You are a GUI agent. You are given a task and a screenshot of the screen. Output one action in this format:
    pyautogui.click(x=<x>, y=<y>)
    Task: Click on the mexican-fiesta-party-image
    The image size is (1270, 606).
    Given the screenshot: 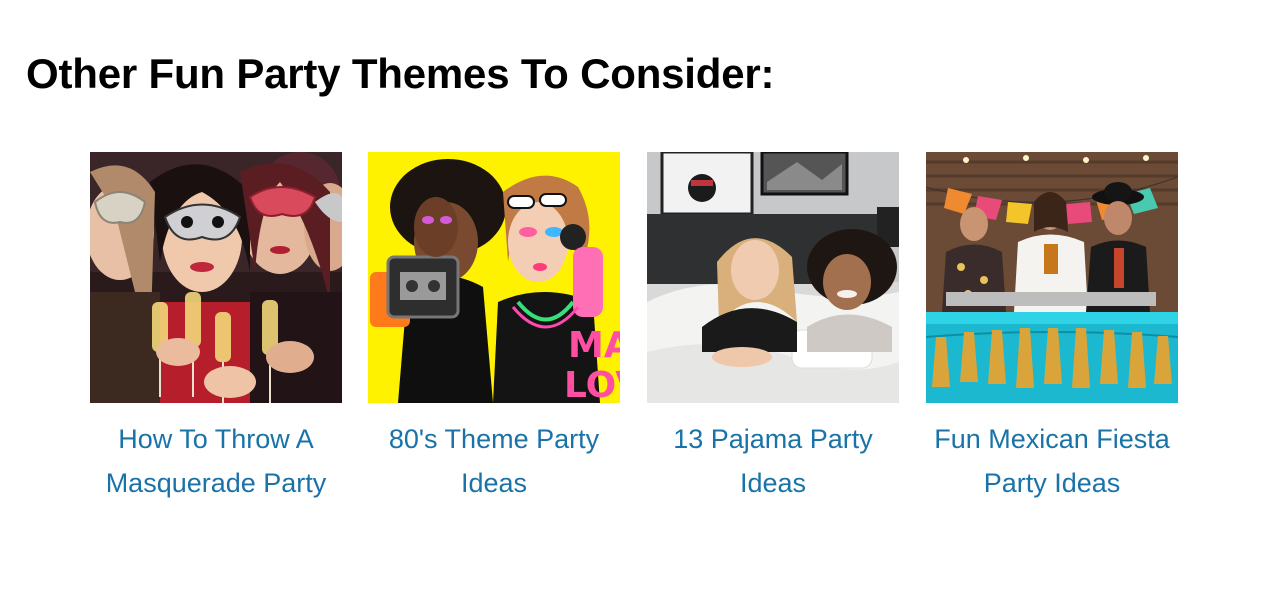 What is the action you would take?
    pyautogui.click(x=1052, y=277)
    